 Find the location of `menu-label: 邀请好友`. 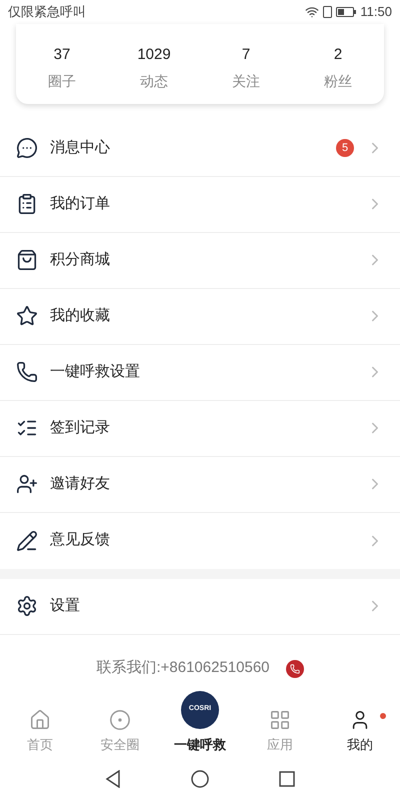

menu-label: 邀请好友 is located at coordinates (80, 484).